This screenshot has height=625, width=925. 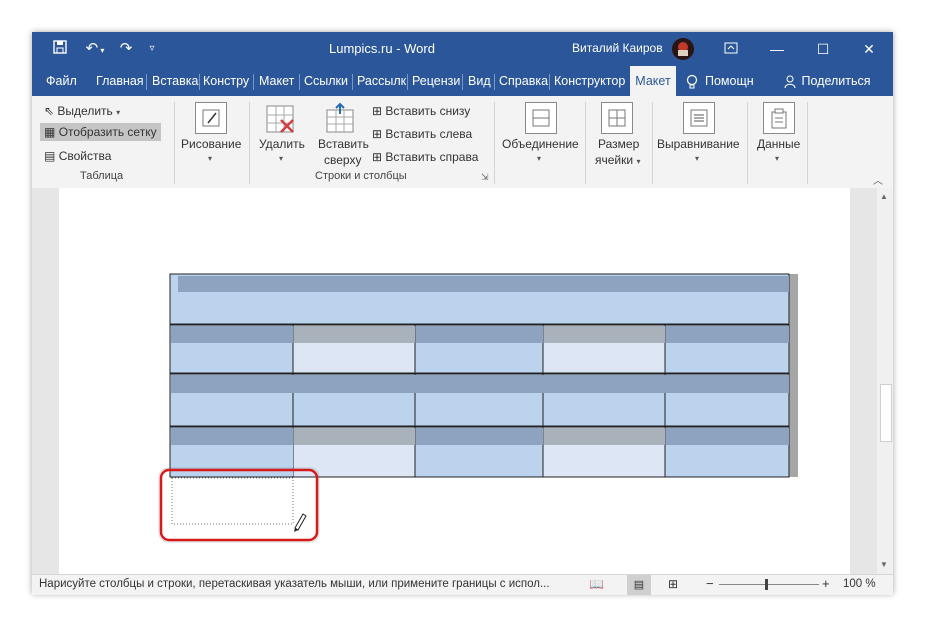 I want to click on tab-table-layout: Макет, so click(x=653, y=81).